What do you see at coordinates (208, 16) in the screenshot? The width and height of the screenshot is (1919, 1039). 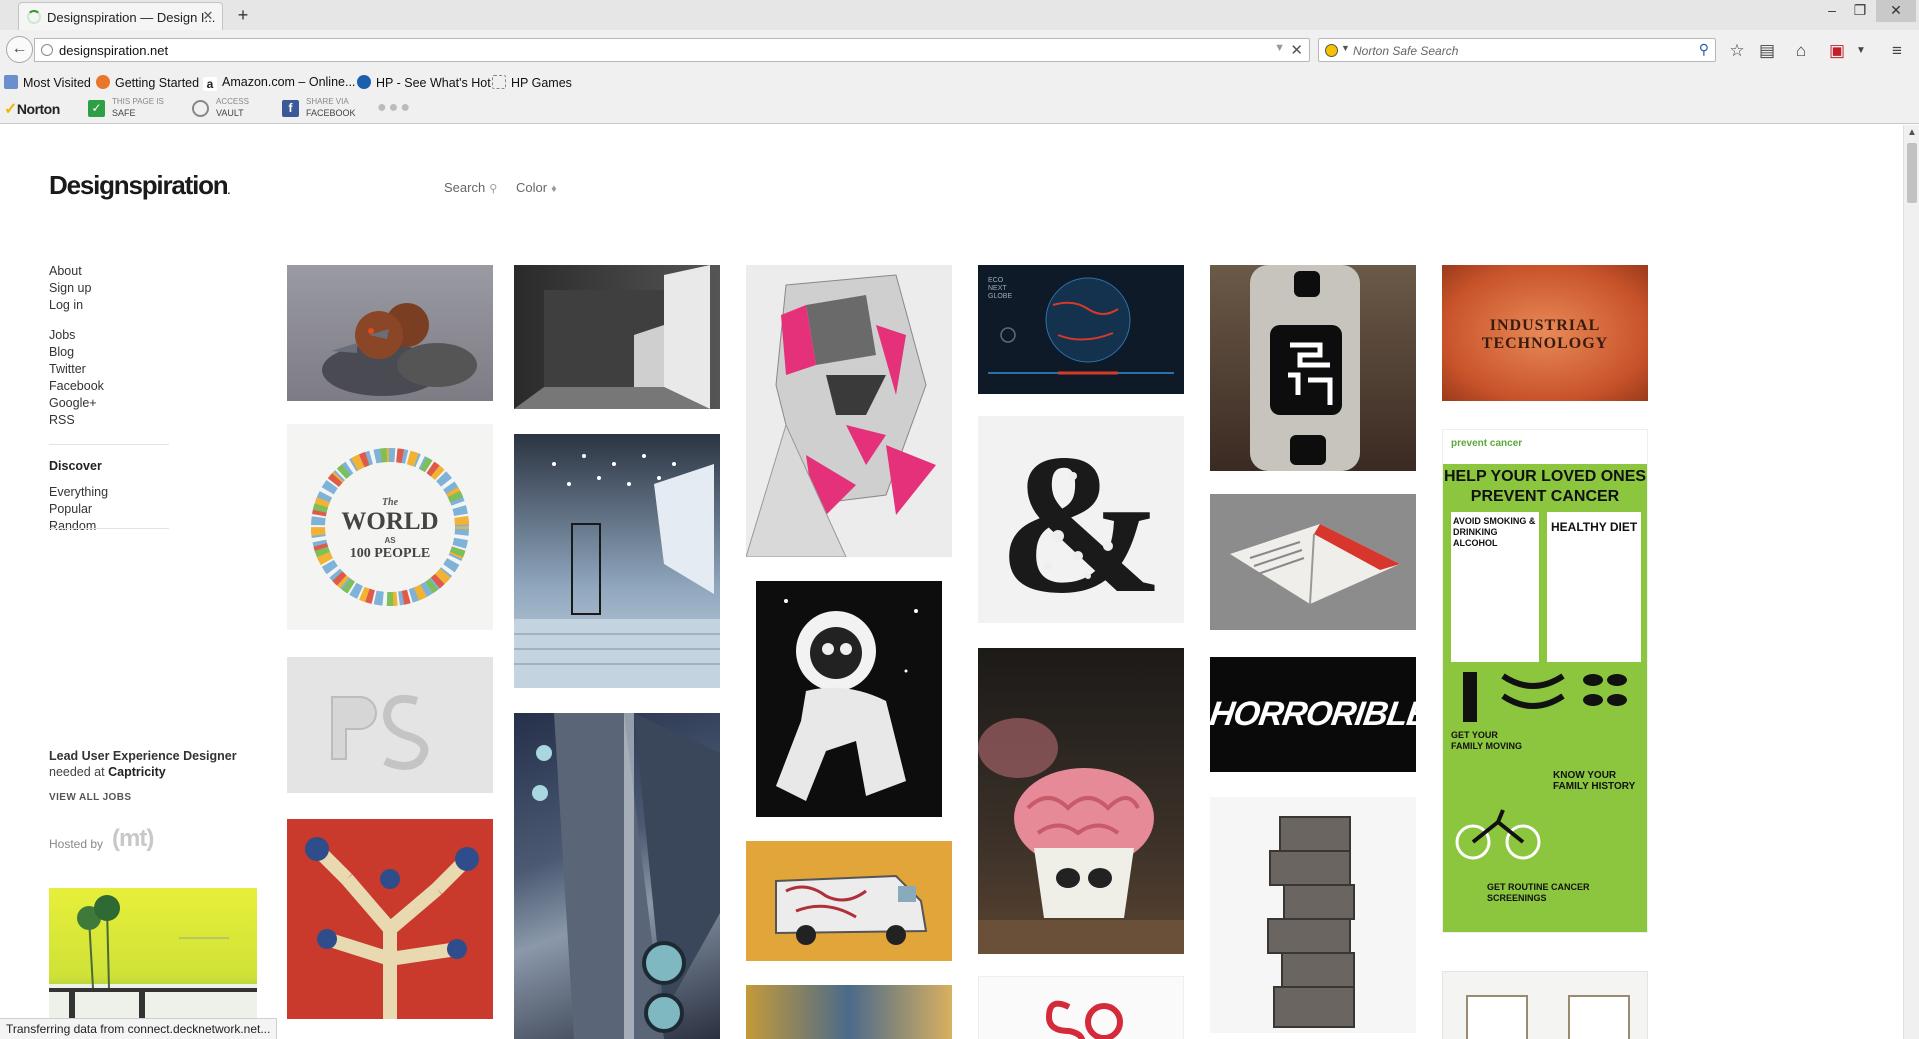 I see `close-tab-icon: ✕` at bounding box center [208, 16].